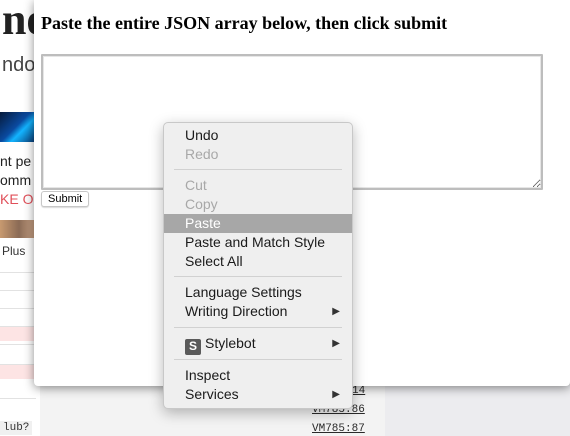  I want to click on background-banner-image, so click(19, 127).